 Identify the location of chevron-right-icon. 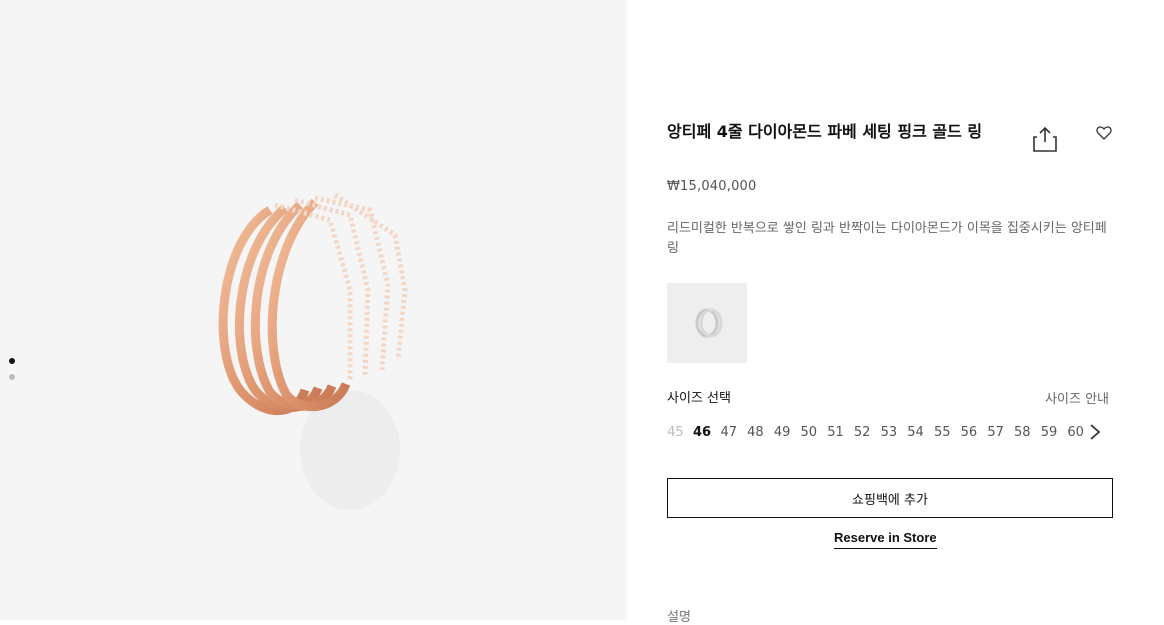
(1095, 432).